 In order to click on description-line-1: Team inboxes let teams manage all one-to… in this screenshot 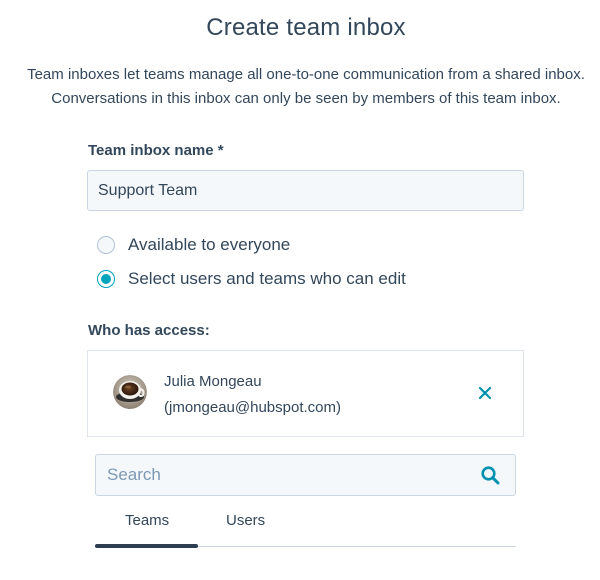, I will do `click(306, 74)`.